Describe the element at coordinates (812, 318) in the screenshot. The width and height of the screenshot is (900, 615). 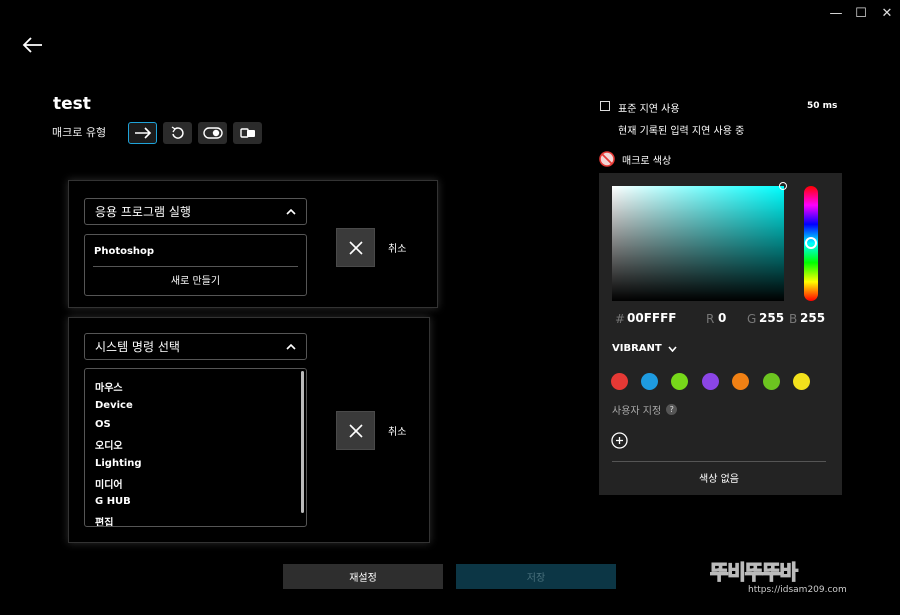
I see `b-input: 255` at that location.